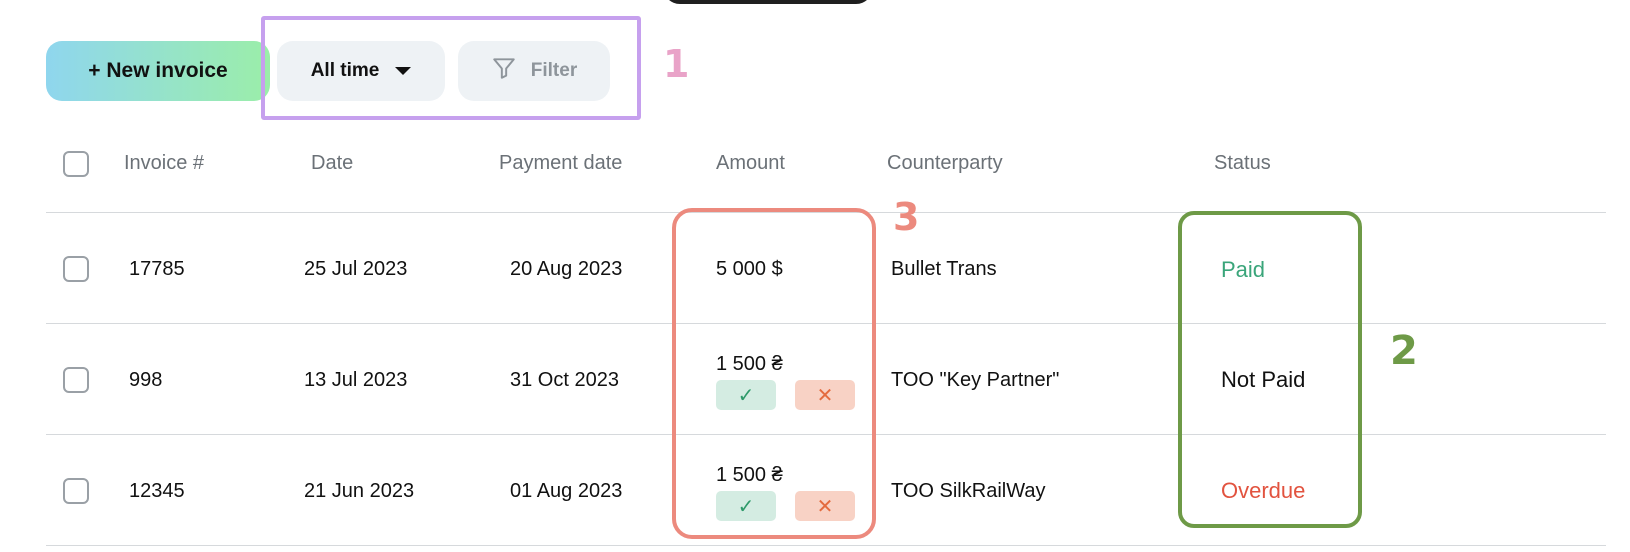 This screenshot has height=552, width=1630. What do you see at coordinates (676, 64) in the screenshot?
I see `callout-number-1: 1` at bounding box center [676, 64].